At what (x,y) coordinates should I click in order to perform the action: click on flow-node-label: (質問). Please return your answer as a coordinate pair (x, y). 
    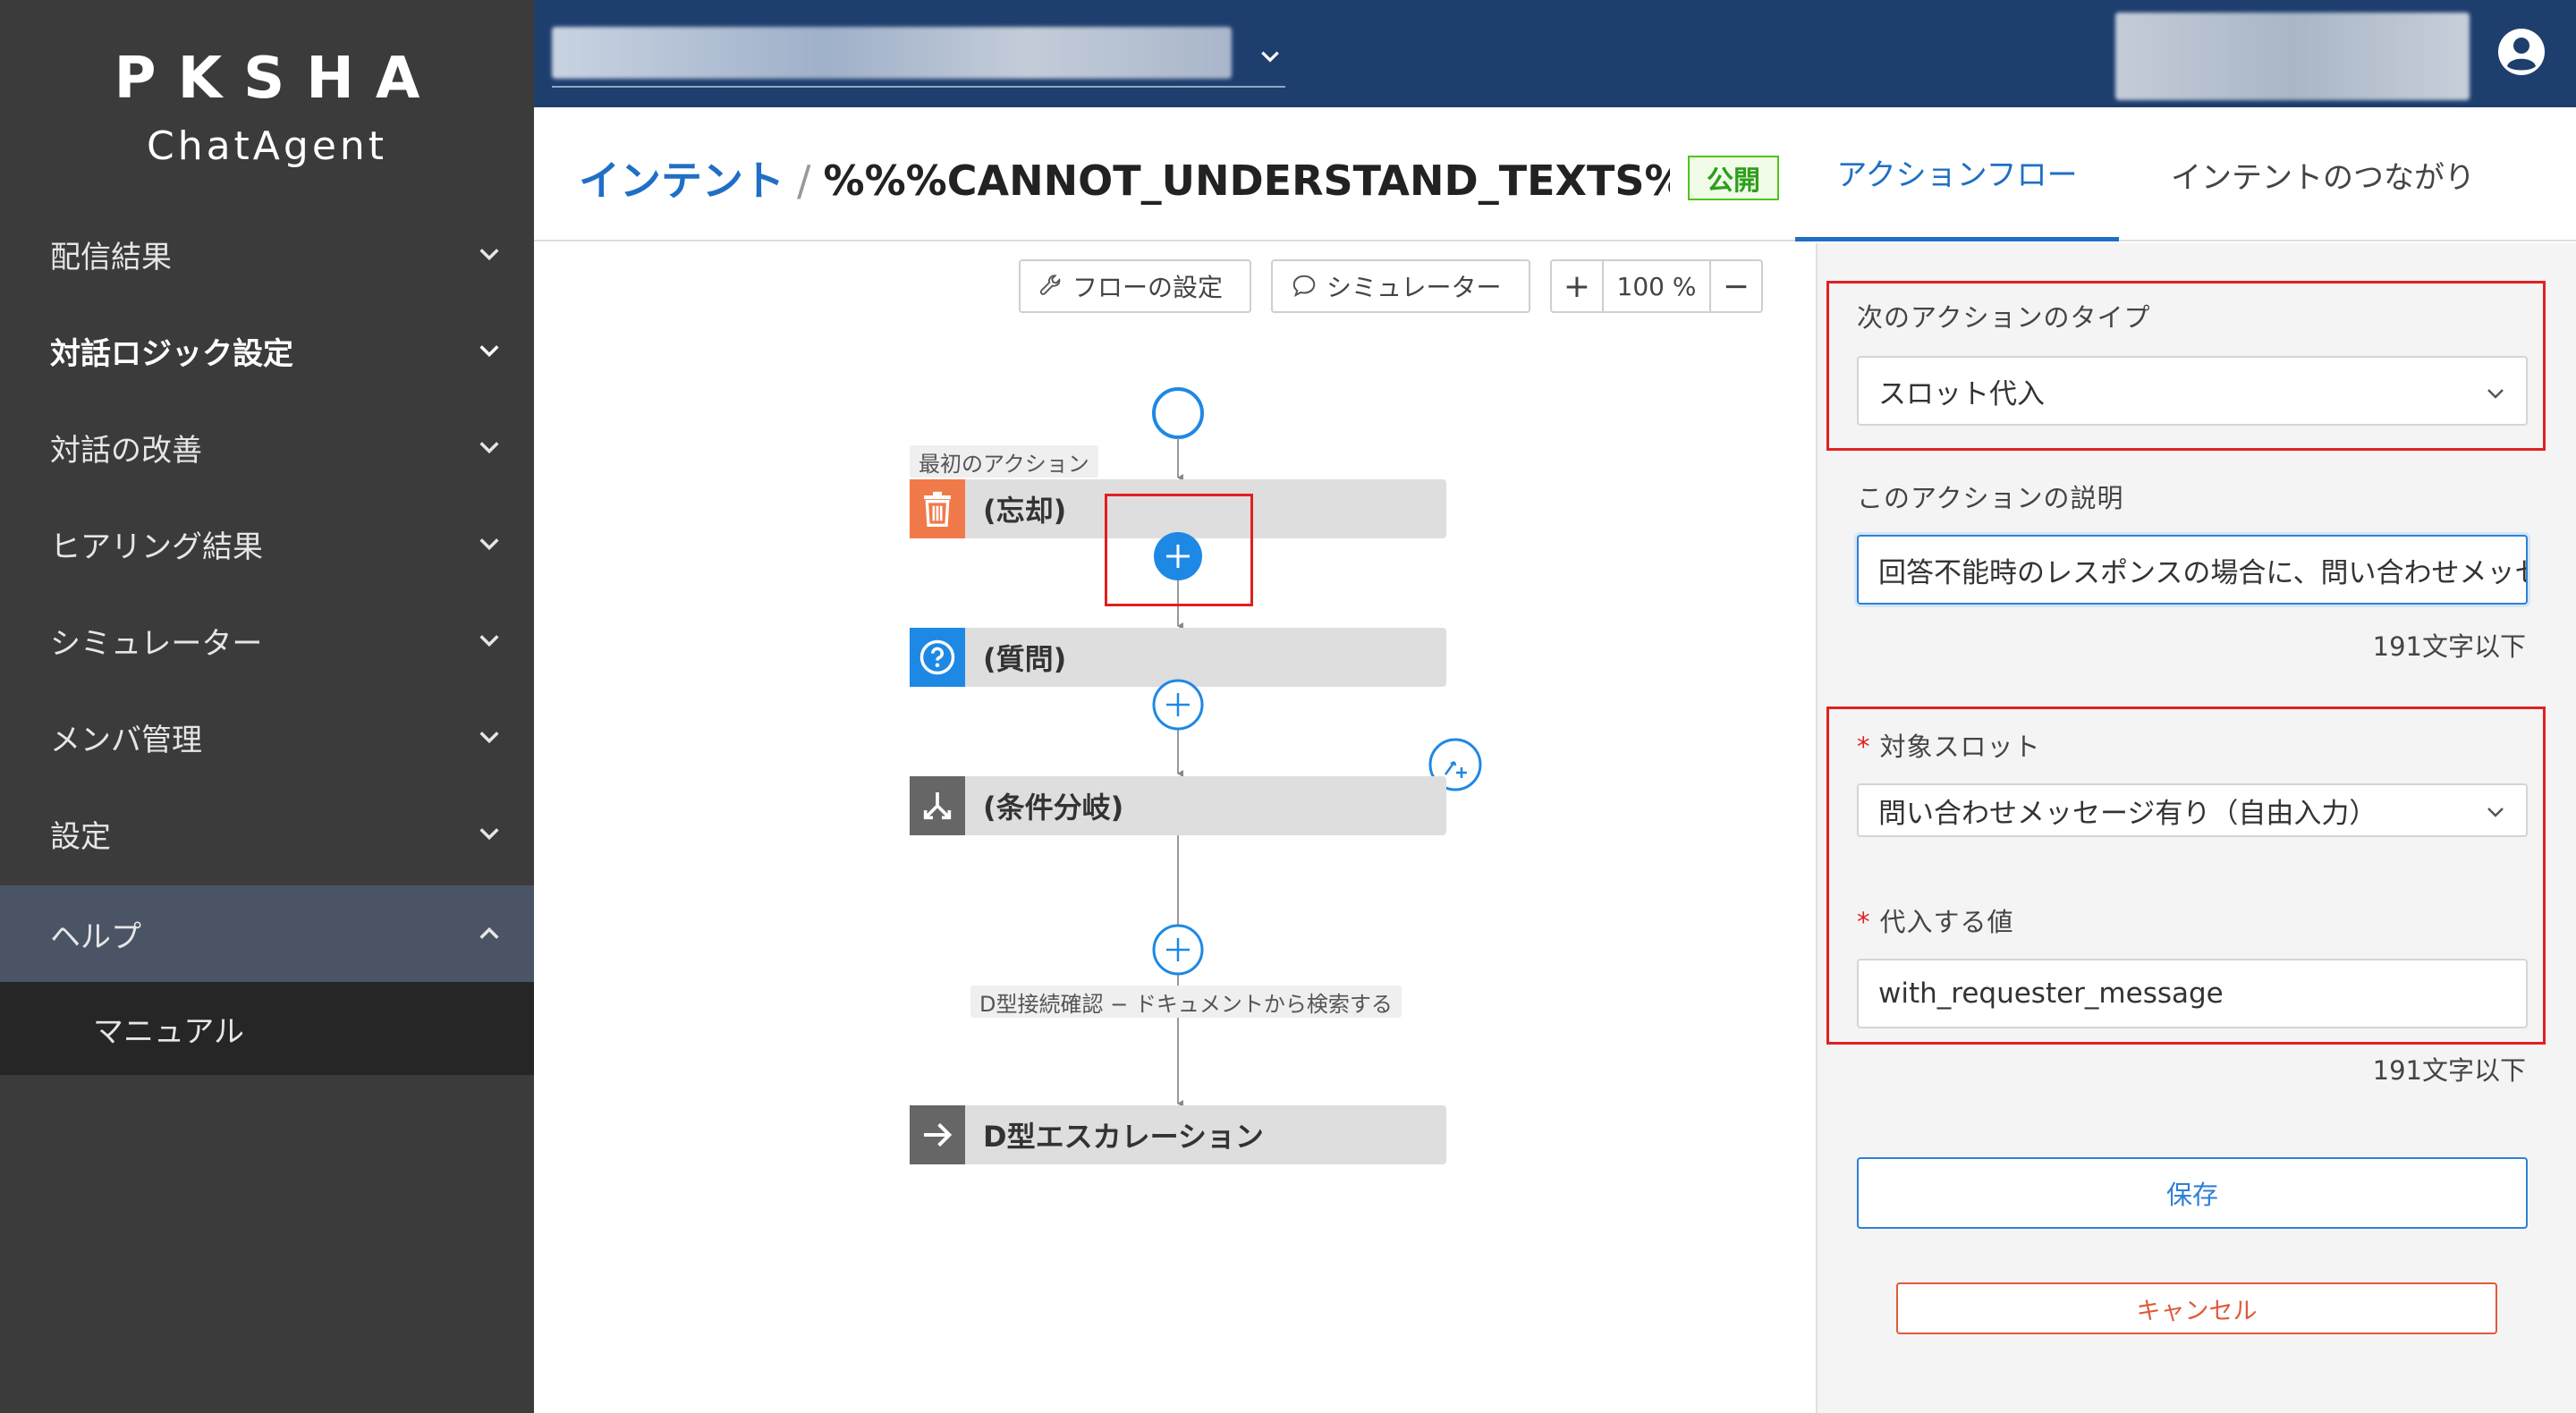
    Looking at the image, I should click on (1025, 659).